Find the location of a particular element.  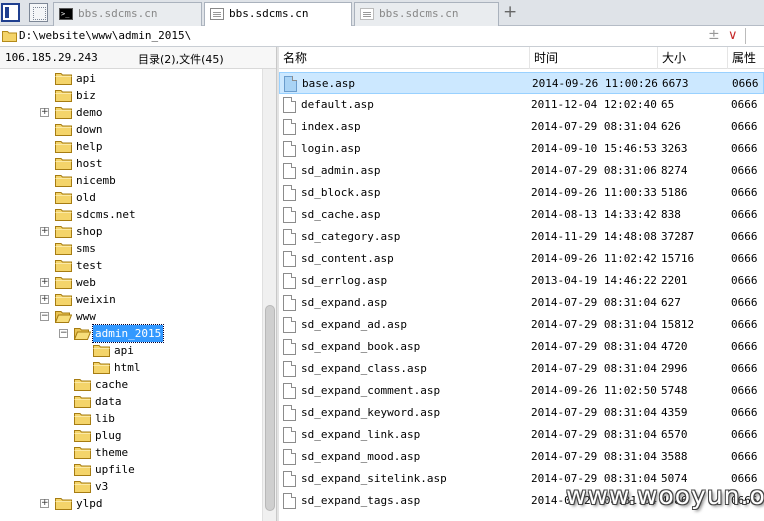

tree-item: lib is located at coordinates (131, 418).